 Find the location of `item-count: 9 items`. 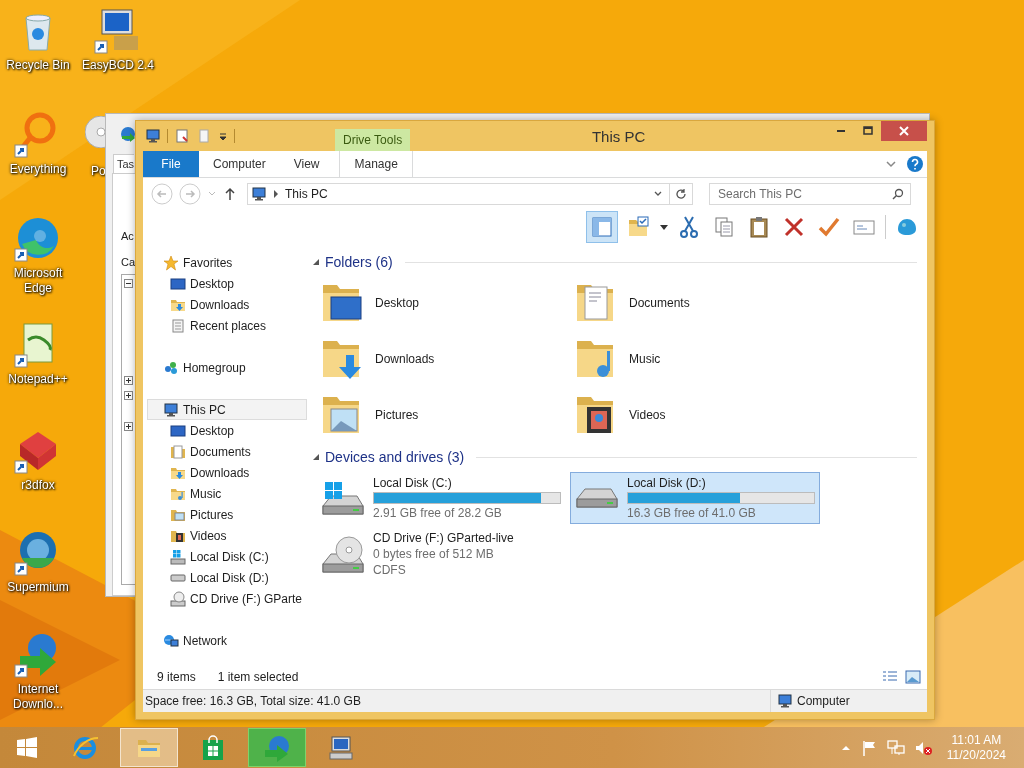

item-count: 9 items is located at coordinates (176, 677).